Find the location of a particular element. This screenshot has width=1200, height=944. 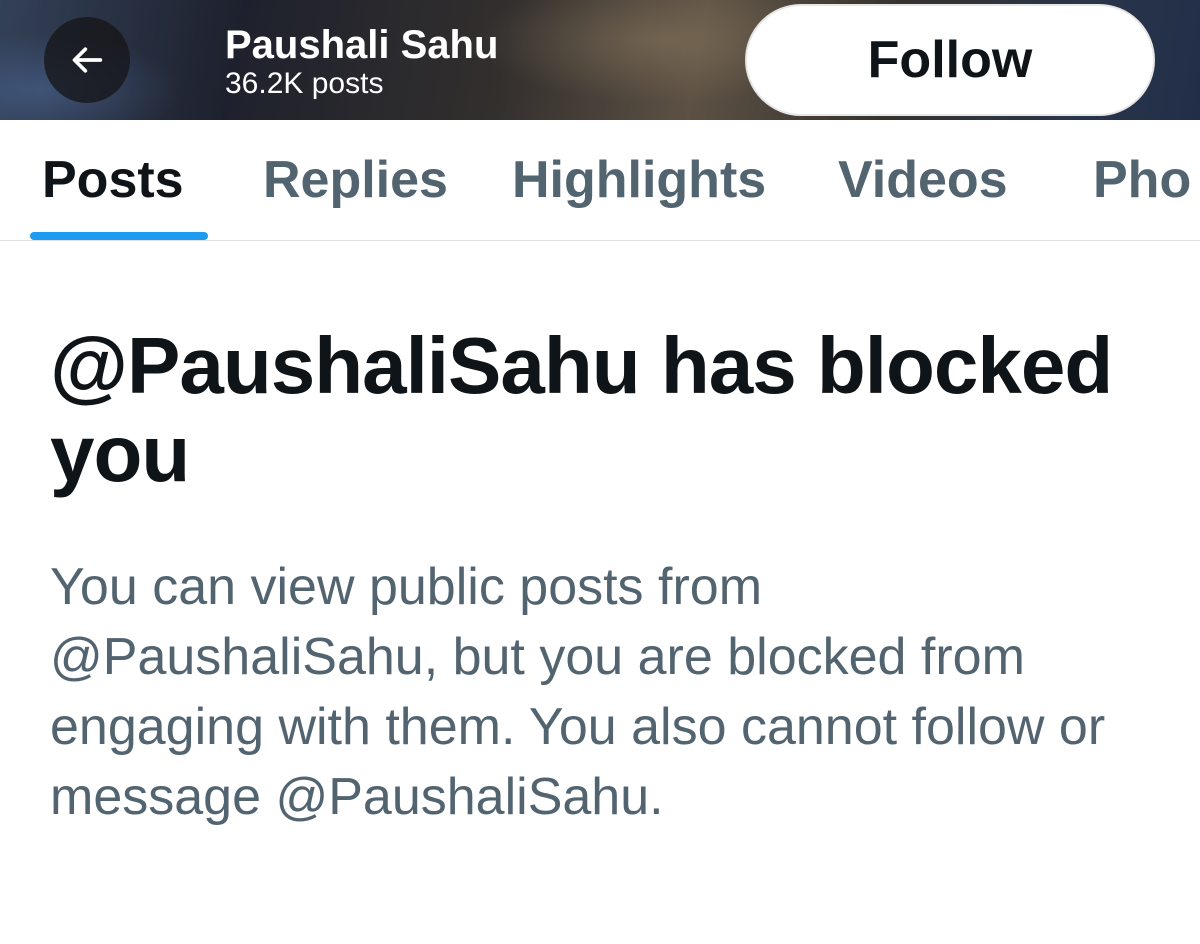

back-button is located at coordinates (87, 60).